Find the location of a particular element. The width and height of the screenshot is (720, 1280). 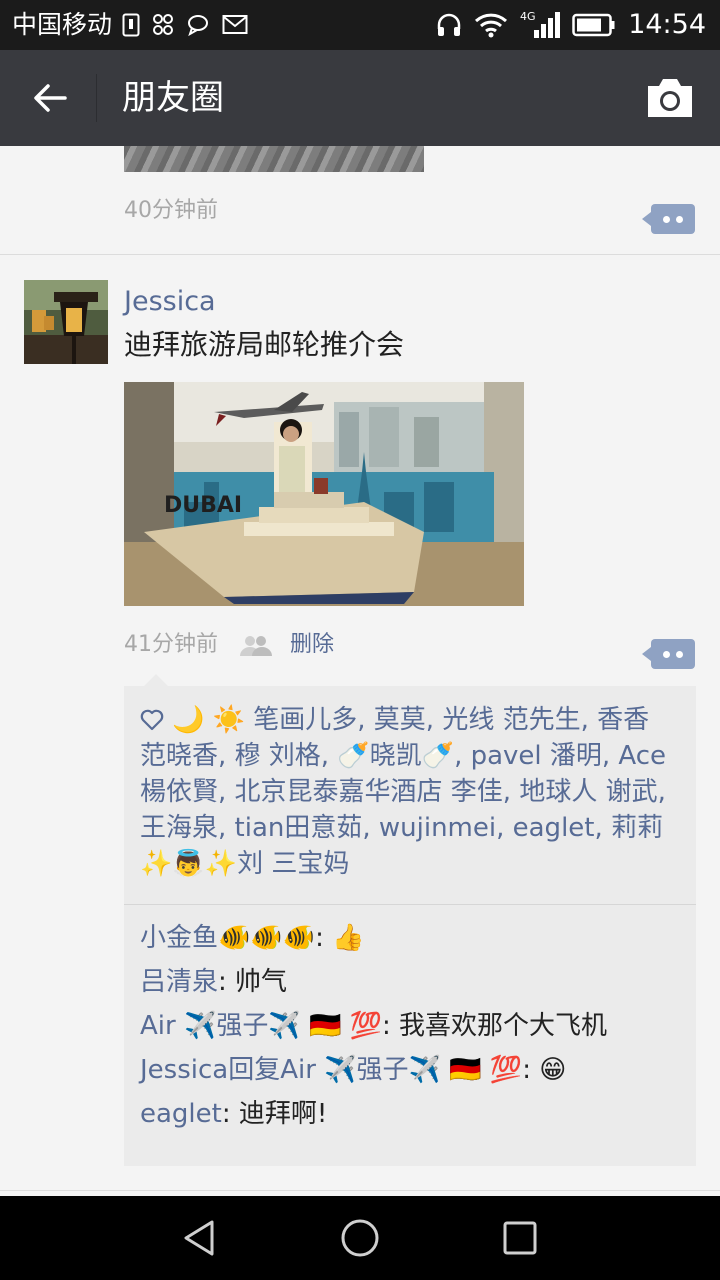

nav-back-button is located at coordinates (200, 1238).